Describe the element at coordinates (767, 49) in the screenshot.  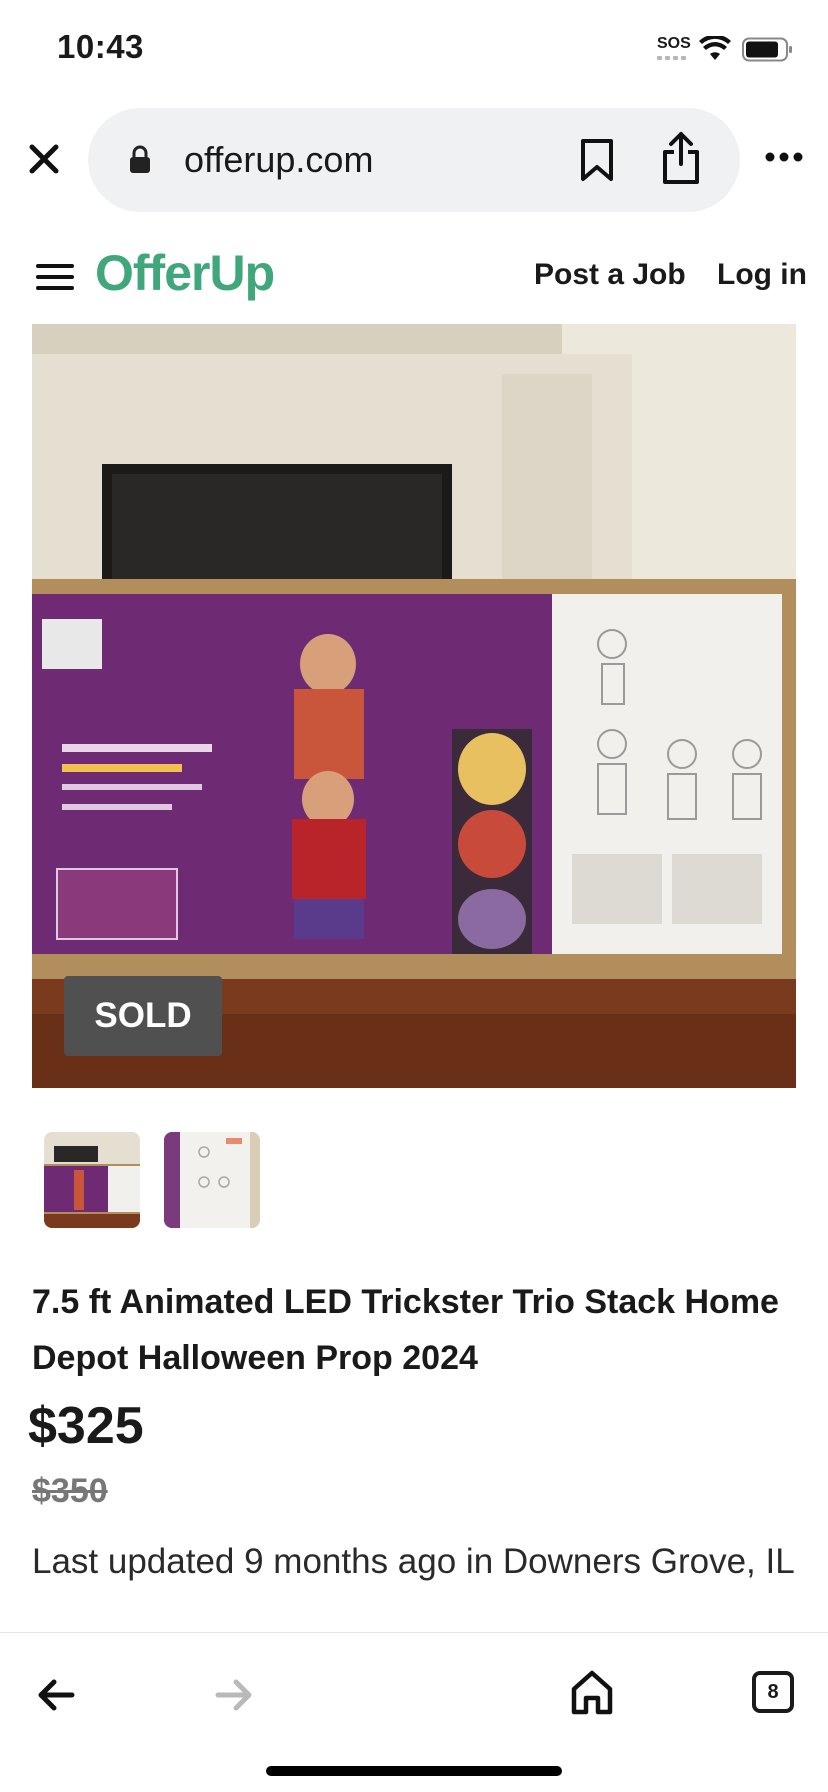
I see `battery-icon` at that location.